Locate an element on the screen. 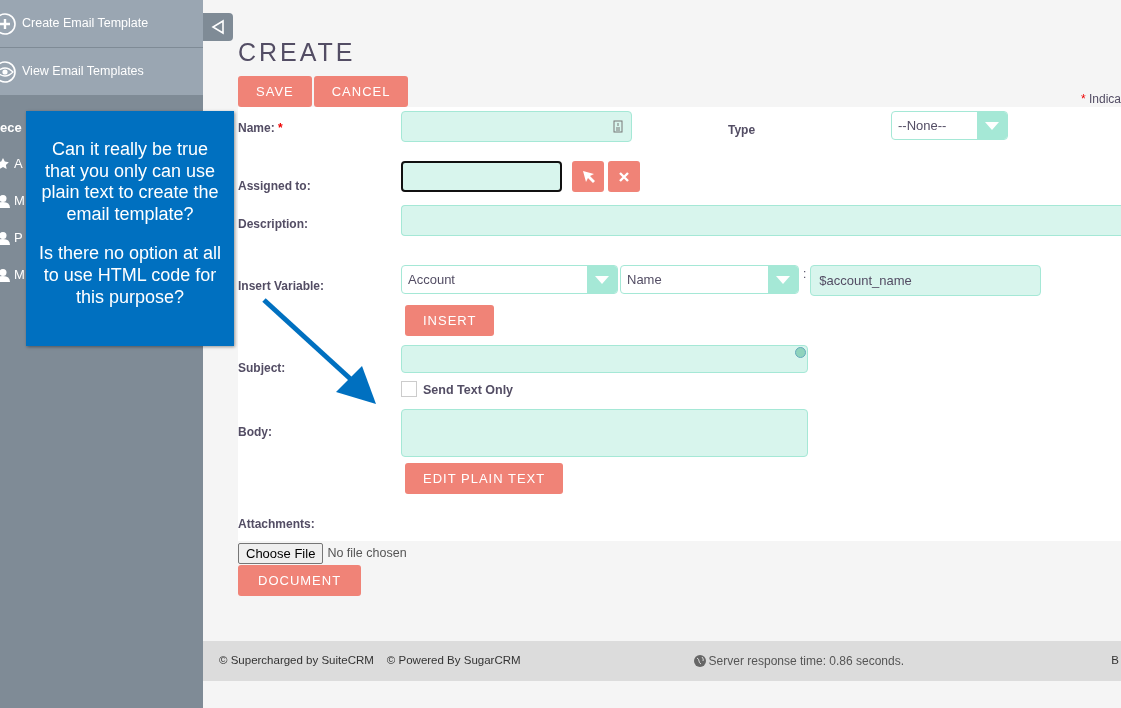 The height and width of the screenshot is (708, 1121). collapse-button is located at coordinates (218, 27).